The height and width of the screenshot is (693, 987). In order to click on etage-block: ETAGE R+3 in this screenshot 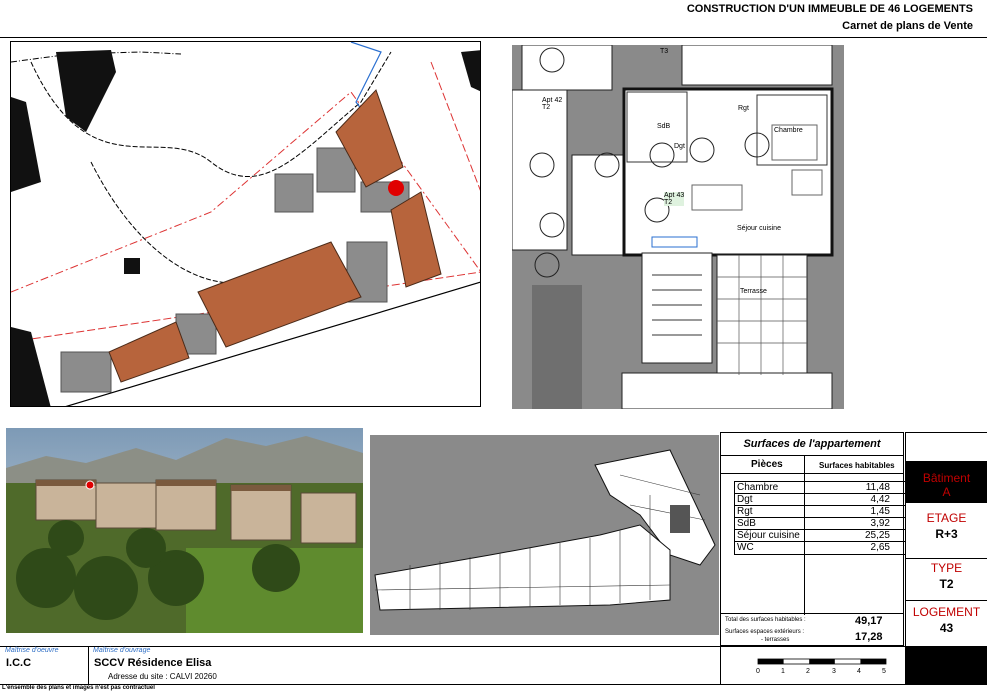, I will do `click(946, 526)`.